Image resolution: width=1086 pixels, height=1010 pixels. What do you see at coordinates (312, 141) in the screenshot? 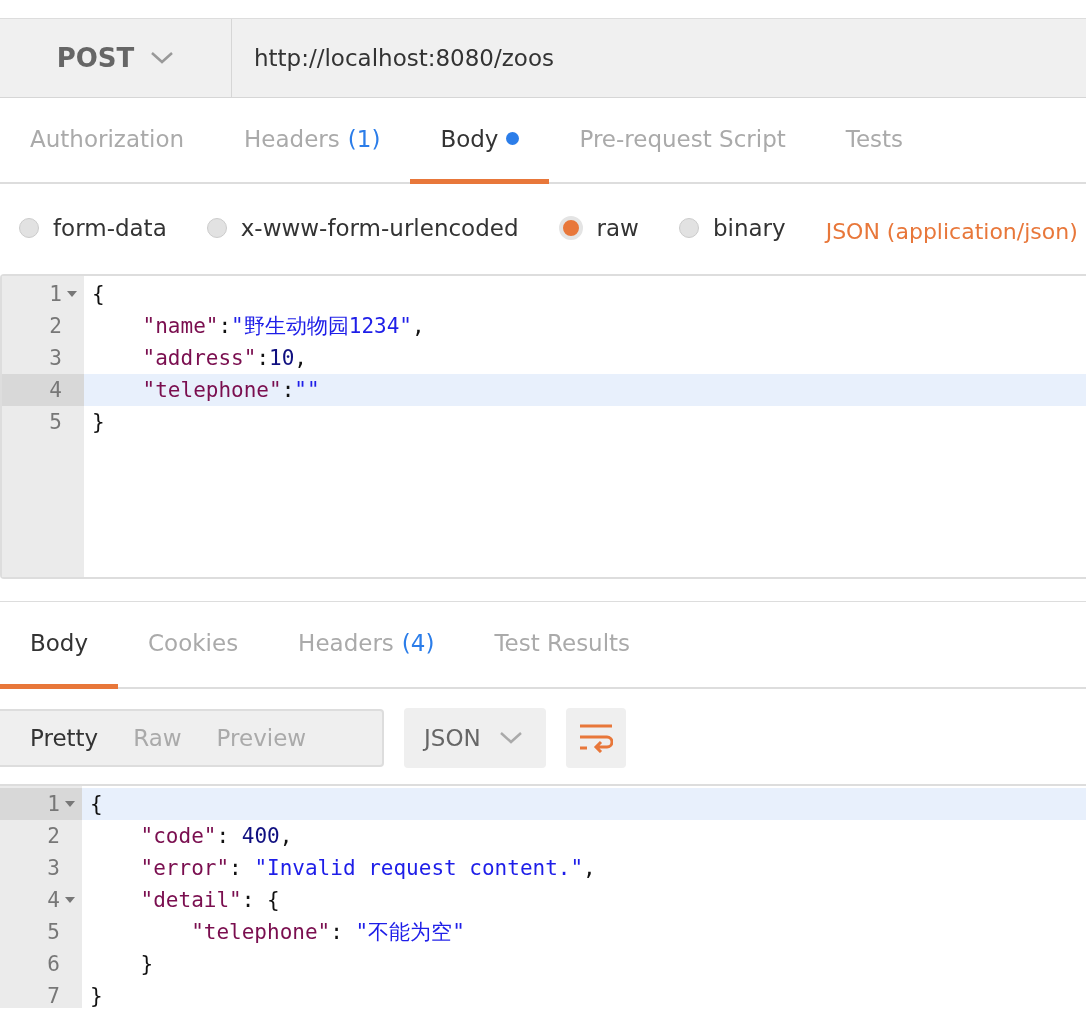
I see `tab: Headers (1)` at bounding box center [312, 141].